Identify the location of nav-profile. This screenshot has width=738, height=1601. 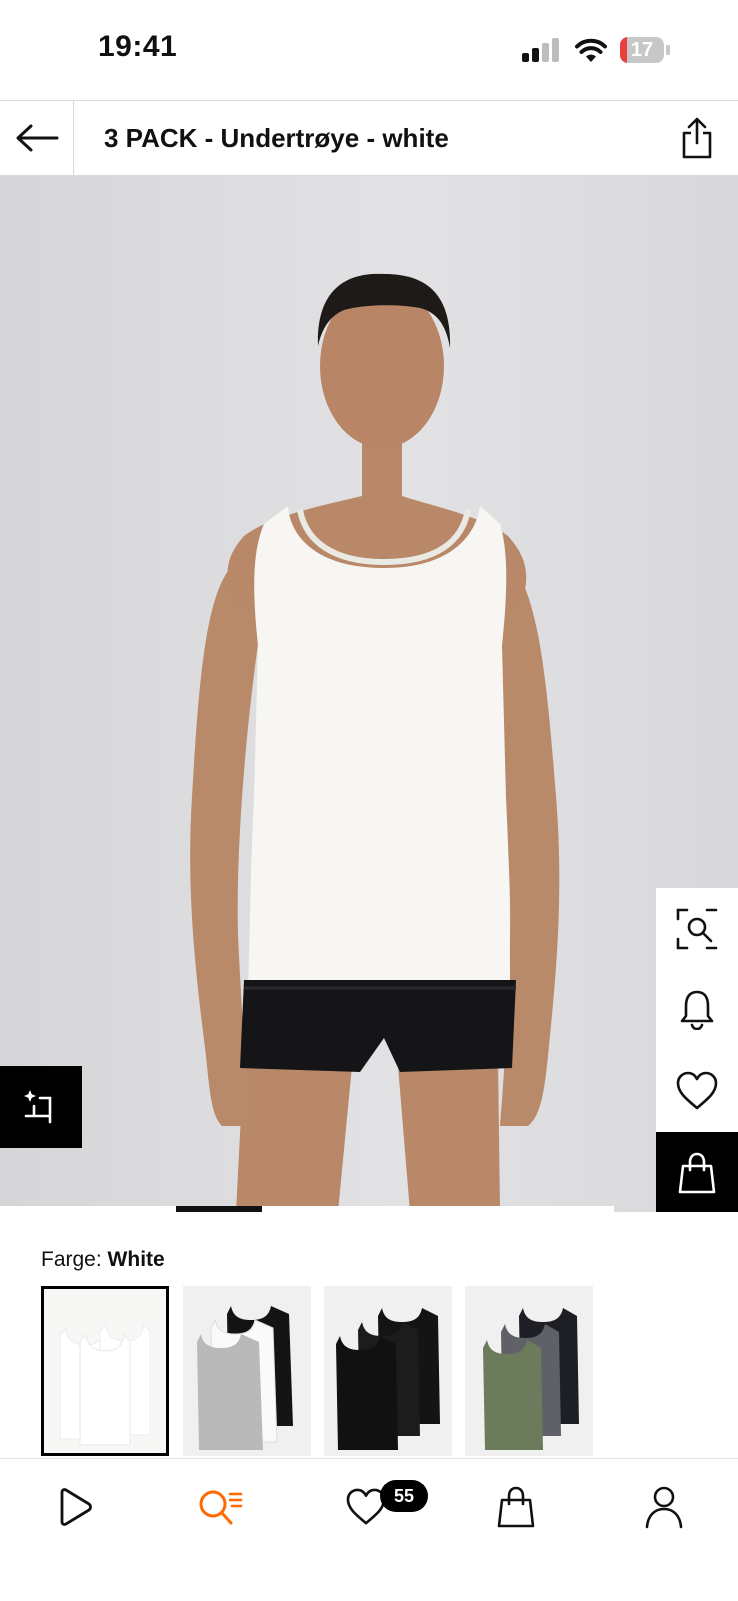
(664, 1507).